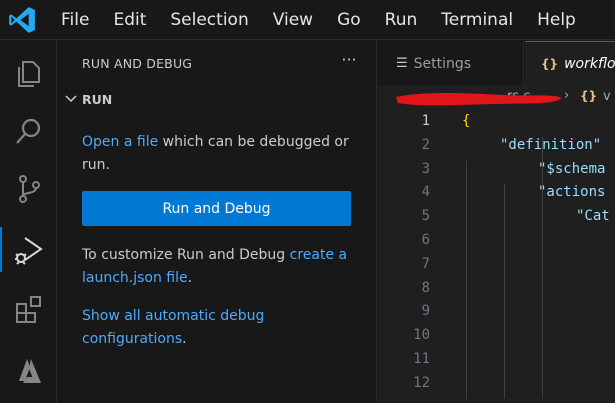 Image resolution: width=615 pixels, height=403 pixels. I want to click on code-line: {, so click(466, 121).